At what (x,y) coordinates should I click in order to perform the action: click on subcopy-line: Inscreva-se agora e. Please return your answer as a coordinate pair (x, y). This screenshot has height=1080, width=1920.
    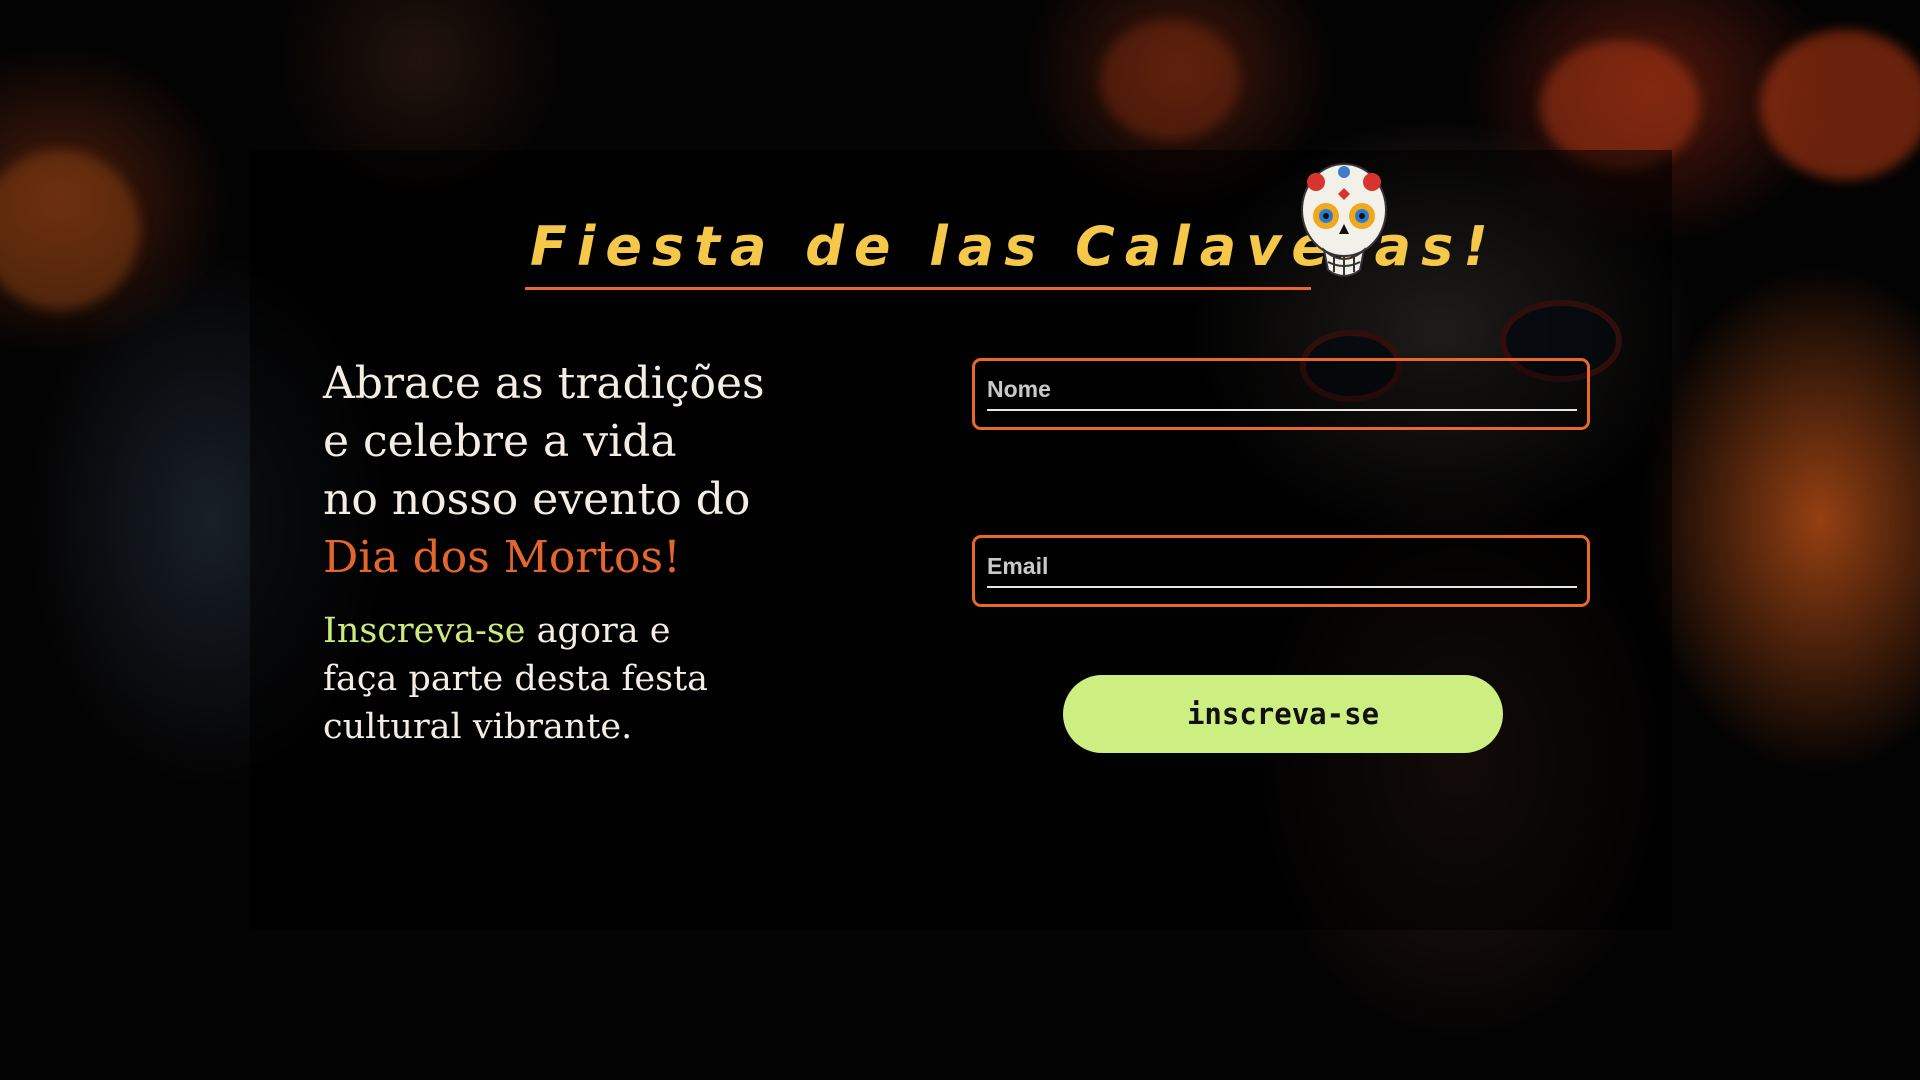
    Looking at the image, I should click on (603, 631).